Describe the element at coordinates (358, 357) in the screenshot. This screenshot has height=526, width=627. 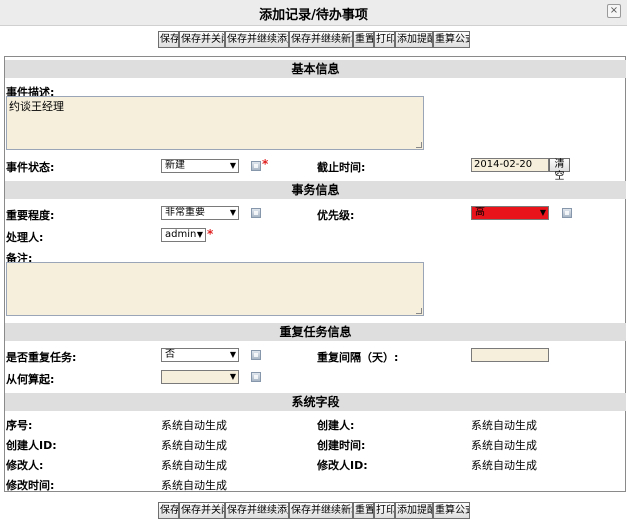
I see `interval-label: 重复间隔（天）:` at that location.